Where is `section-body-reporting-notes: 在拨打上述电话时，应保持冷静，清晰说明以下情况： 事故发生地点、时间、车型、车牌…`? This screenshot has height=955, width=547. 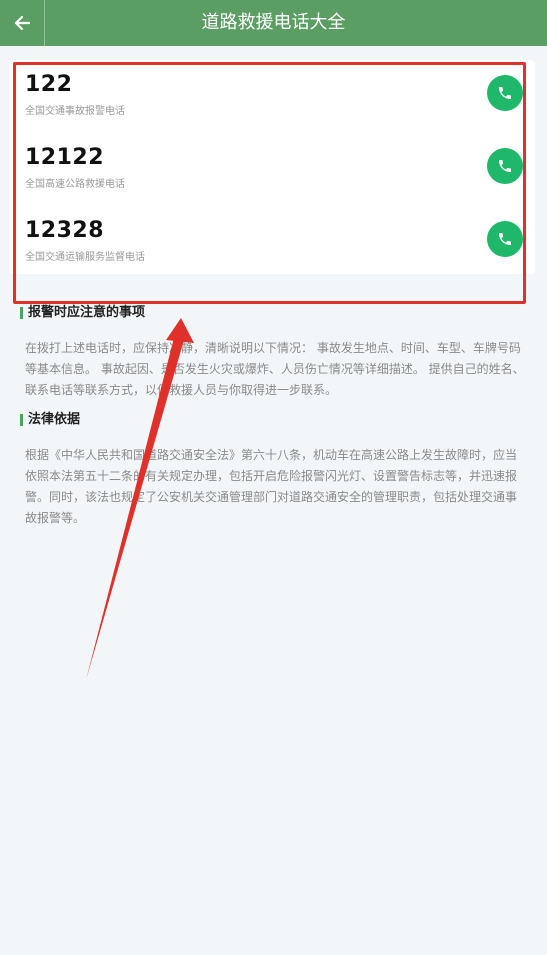
section-body-reporting-notes: 在拨打上述电话时，应保持冷静，清晰说明以下情况： 事故发生地点、时间、车型、车牌… is located at coordinates (275, 369).